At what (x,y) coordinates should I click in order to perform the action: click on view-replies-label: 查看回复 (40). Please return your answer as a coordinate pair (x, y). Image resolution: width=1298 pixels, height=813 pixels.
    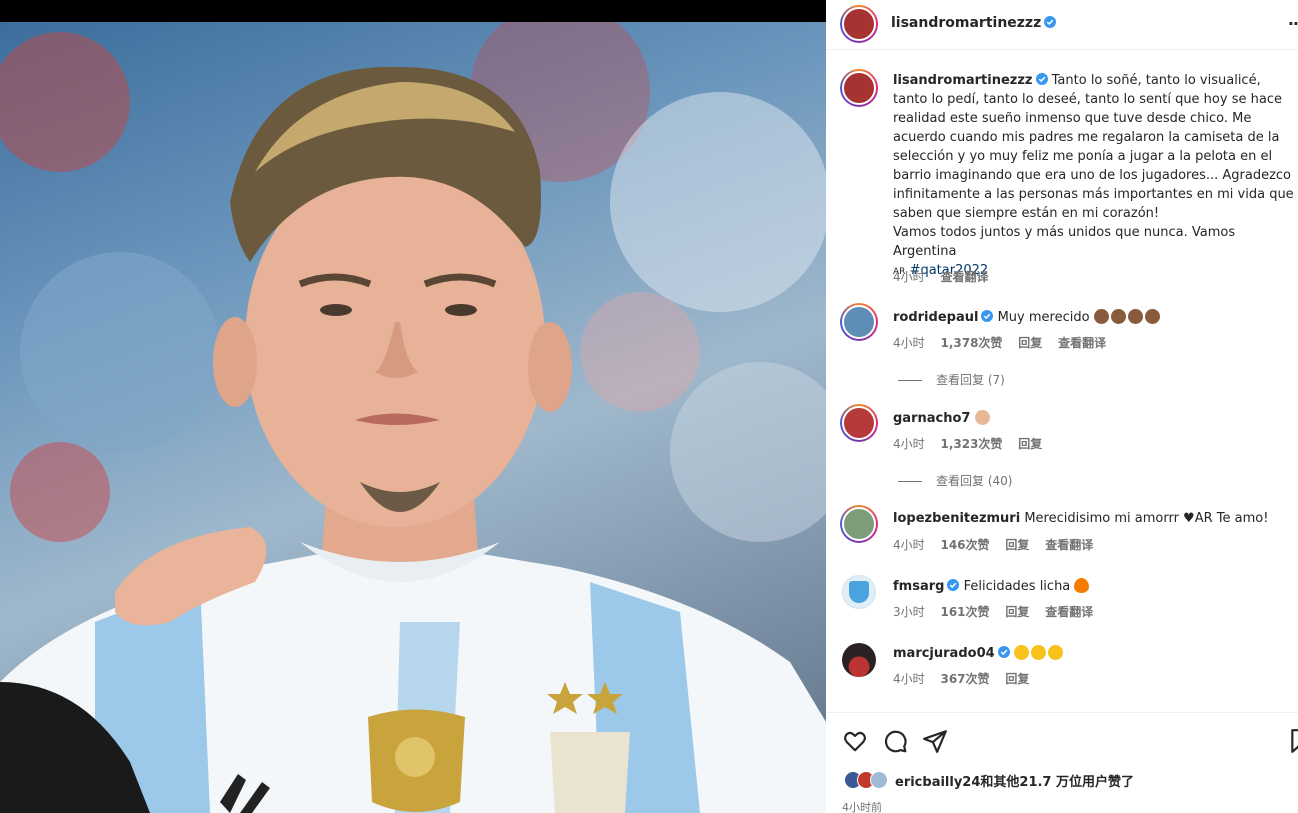
    Looking at the image, I should click on (974, 481).